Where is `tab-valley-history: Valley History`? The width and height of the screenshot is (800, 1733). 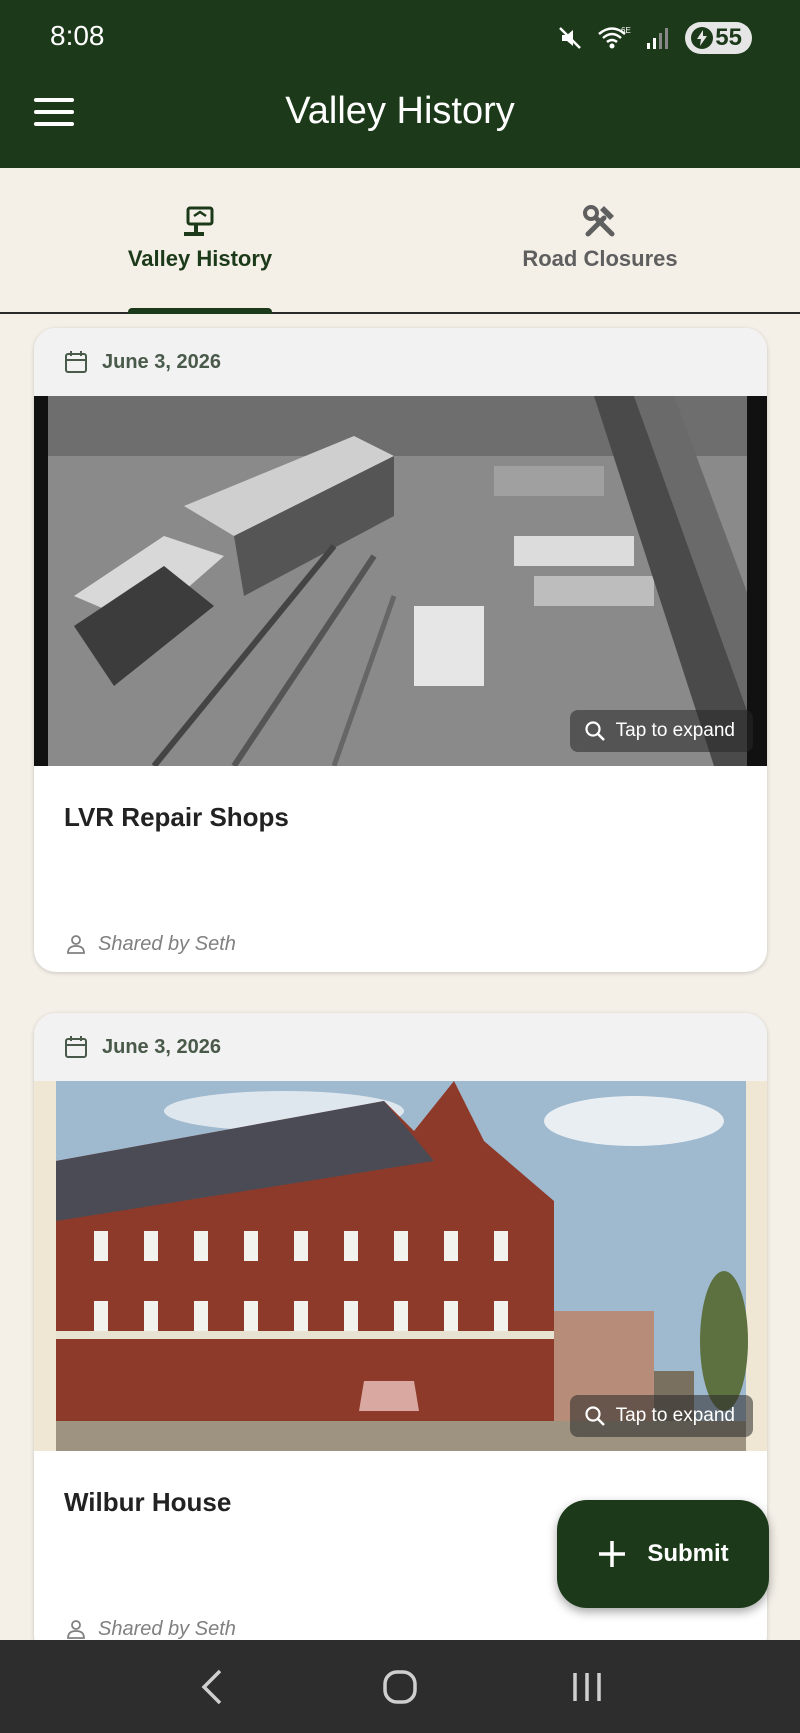
tab-valley-history: Valley History is located at coordinates (200, 241).